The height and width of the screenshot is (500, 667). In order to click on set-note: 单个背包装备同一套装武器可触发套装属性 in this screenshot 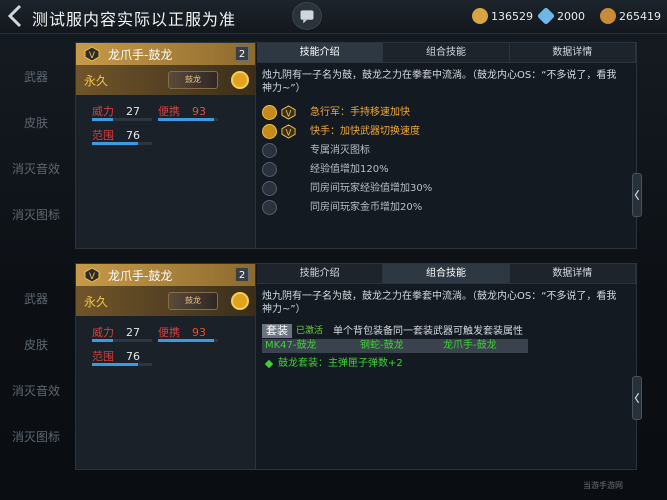, I will do `click(428, 331)`.